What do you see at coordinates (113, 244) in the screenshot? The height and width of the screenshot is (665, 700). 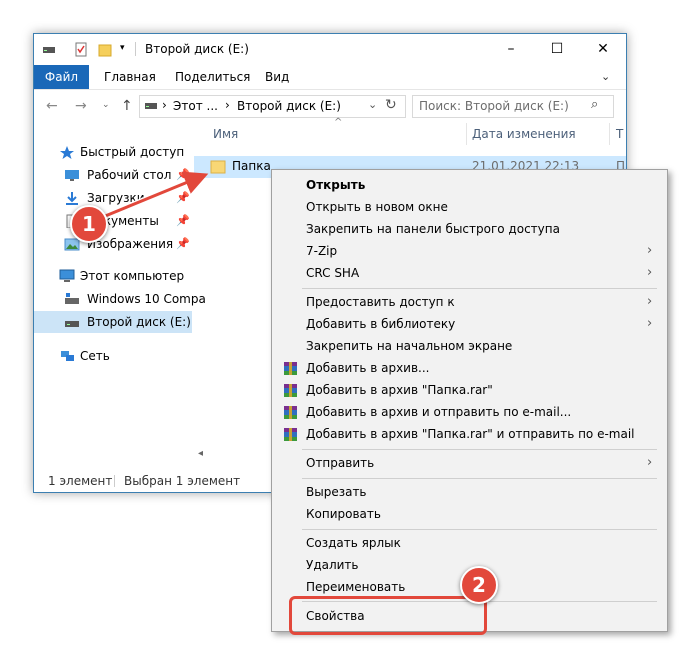 I see `nav-item-images: Изображения 📌` at bounding box center [113, 244].